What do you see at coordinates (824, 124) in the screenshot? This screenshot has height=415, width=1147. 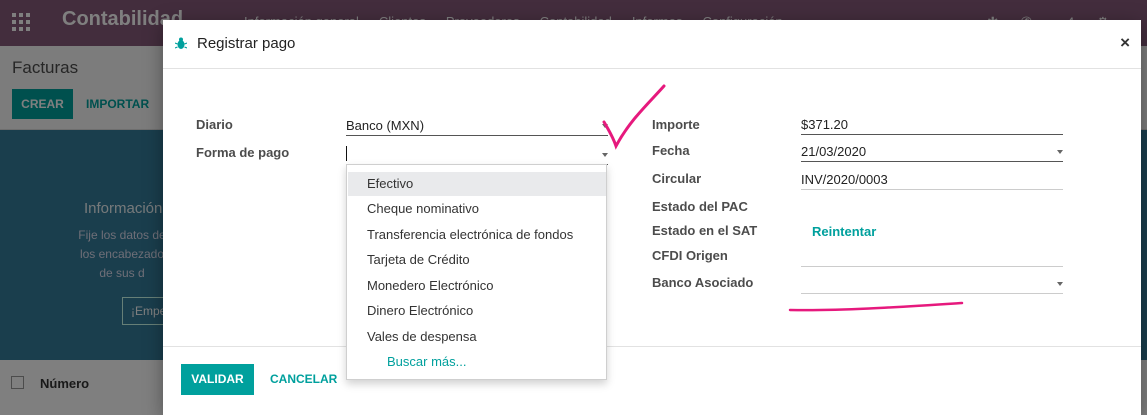 I see `importe-value: $371.20` at bounding box center [824, 124].